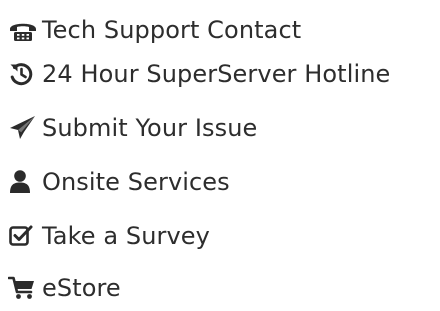 The height and width of the screenshot is (311, 440). What do you see at coordinates (172, 30) in the screenshot?
I see `menu-item-label: Tech Support Contact` at bounding box center [172, 30].